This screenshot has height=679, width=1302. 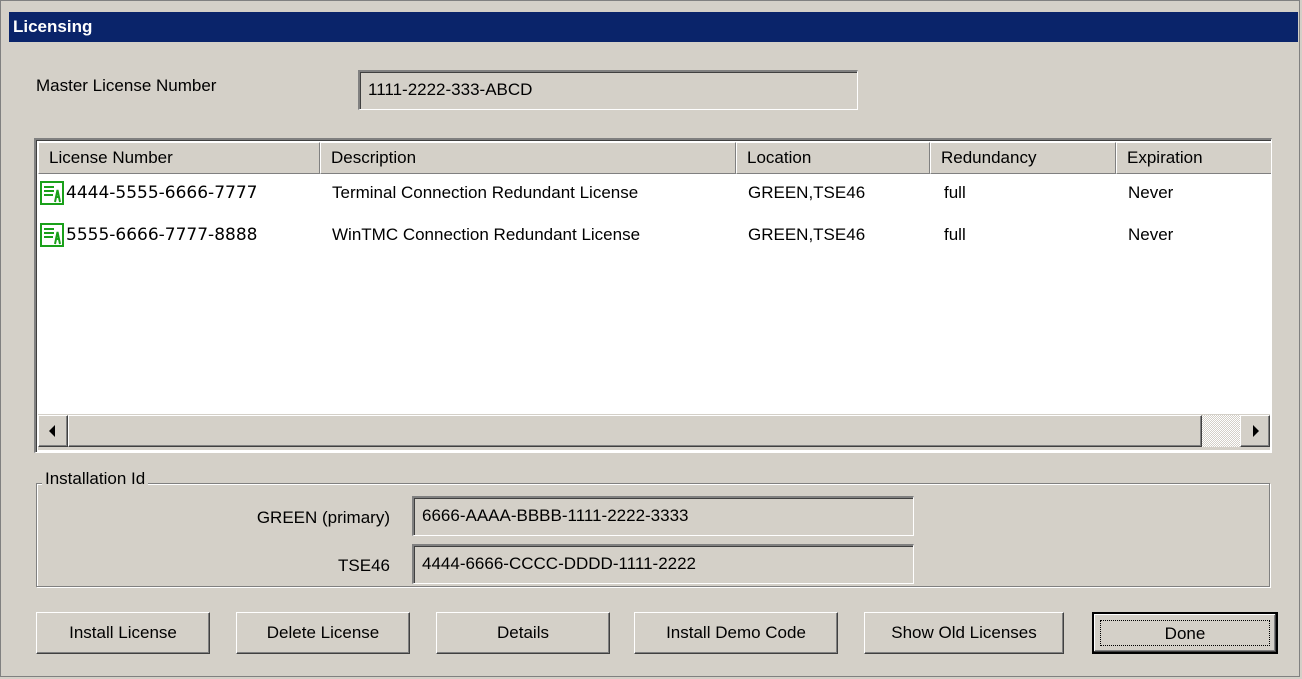 I want to click on show-old-licenses-button: Show Old Licenses, so click(x=964, y=633).